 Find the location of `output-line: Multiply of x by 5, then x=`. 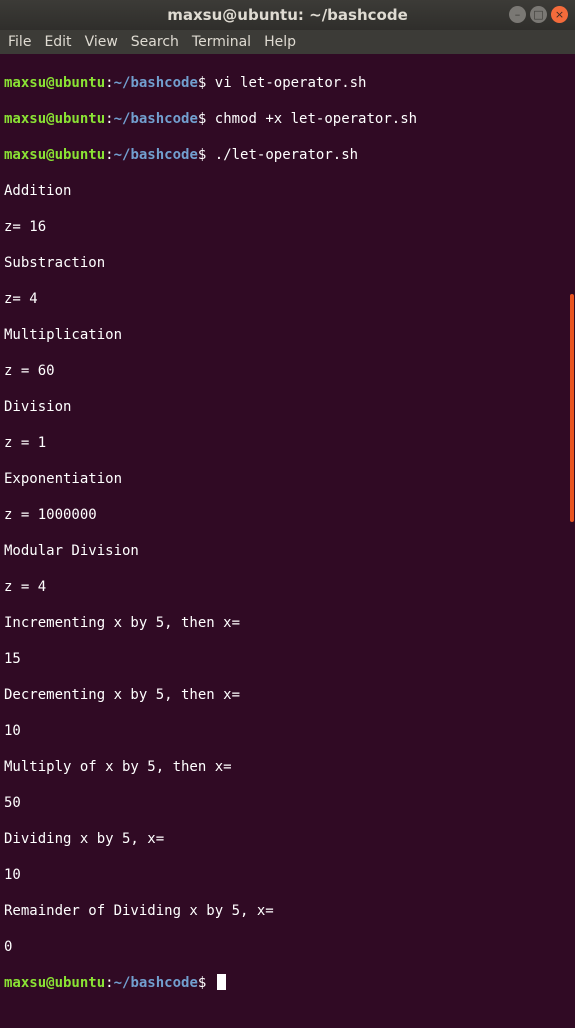

output-line: Multiply of x by 5, then x= is located at coordinates (118, 767).